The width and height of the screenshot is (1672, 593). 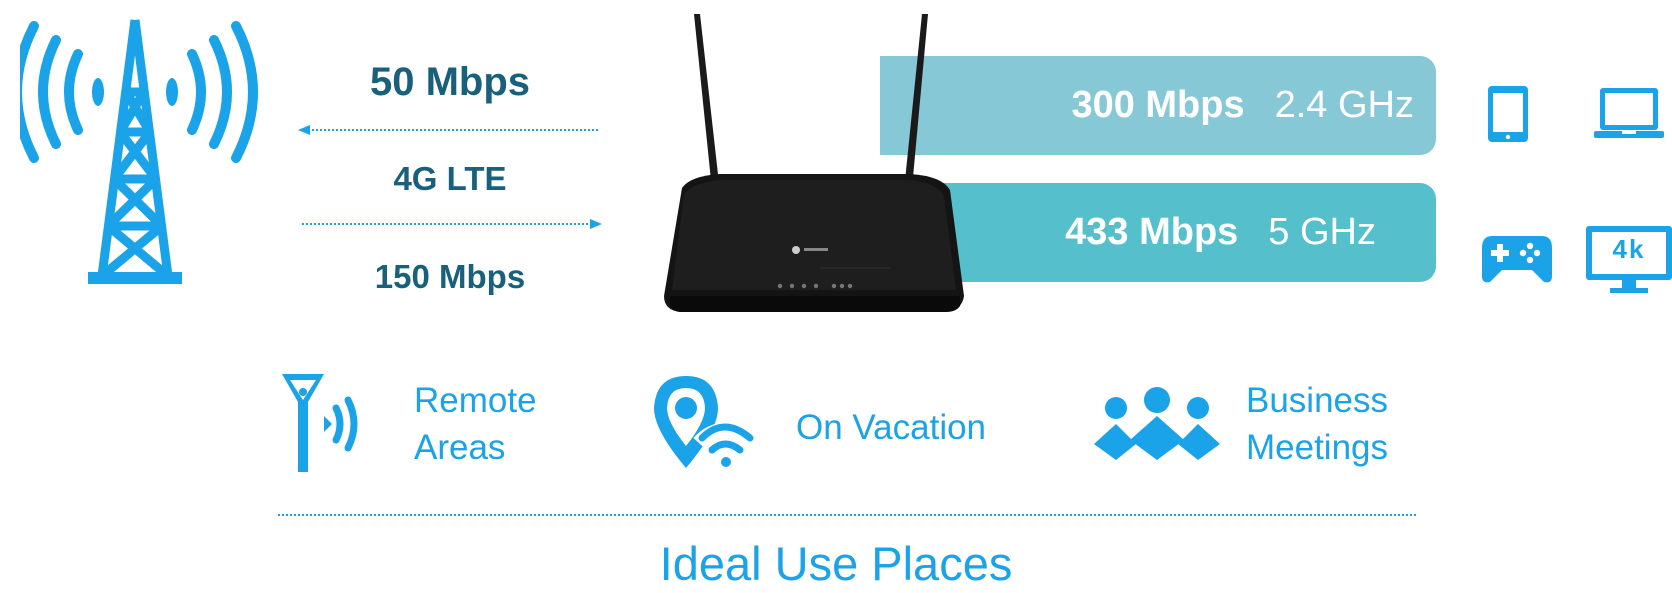 What do you see at coordinates (475, 424) in the screenshot?
I see `place-remote-areas: Remote Areas` at bounding box center [475, 424].